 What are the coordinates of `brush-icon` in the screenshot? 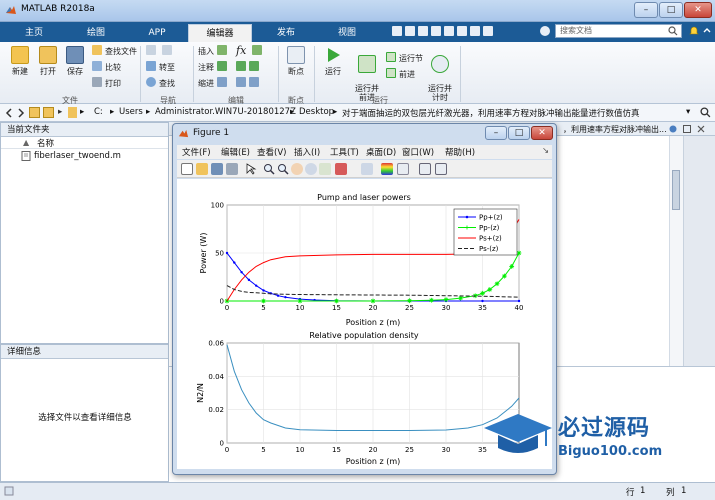 It's located at (341, 169).